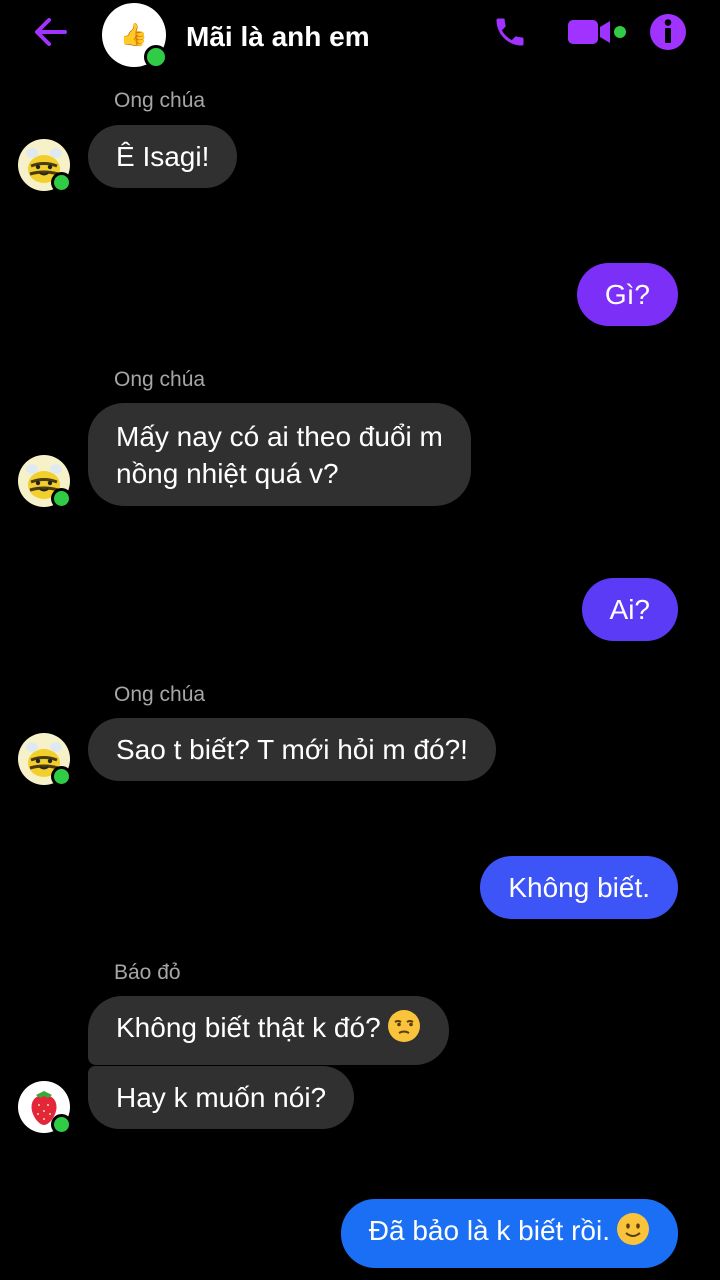  Describe the element at coordinates (45, 1108) in the screenshot. I see `strawberry-avatar` at that location.